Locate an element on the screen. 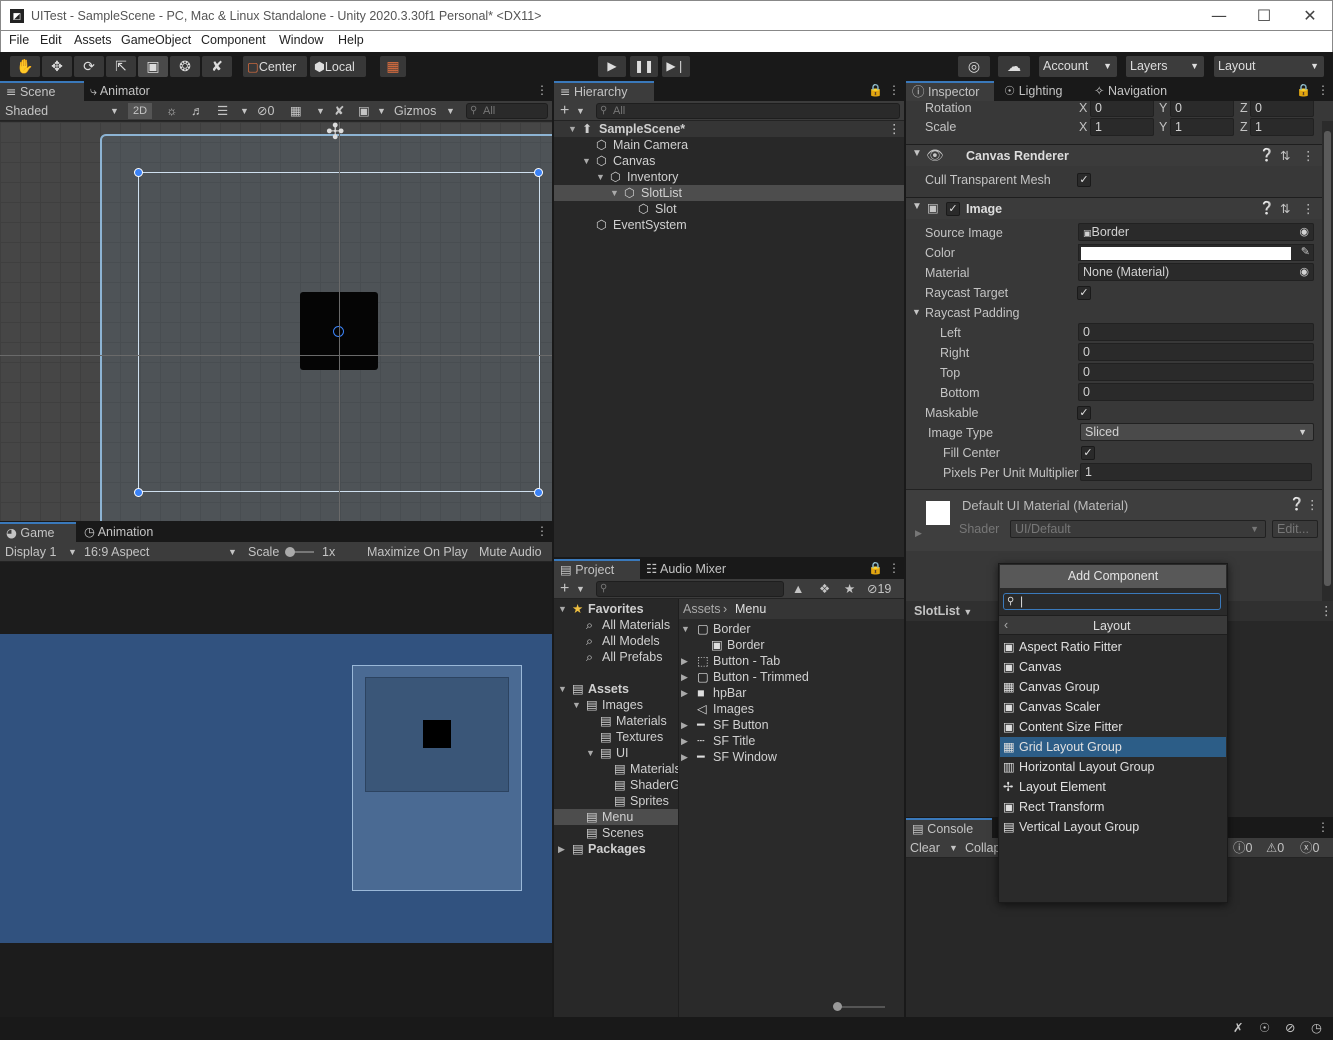  menu-edit: Edit is located at coordinates (51, 40).